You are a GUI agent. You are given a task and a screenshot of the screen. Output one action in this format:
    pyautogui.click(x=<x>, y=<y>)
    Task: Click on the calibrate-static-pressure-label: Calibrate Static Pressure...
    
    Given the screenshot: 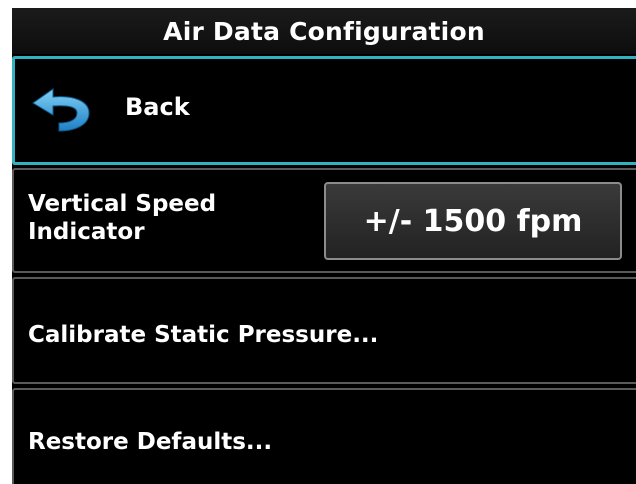 What is the action you would take?
    pyautogui.click(x=203, y=335)
    